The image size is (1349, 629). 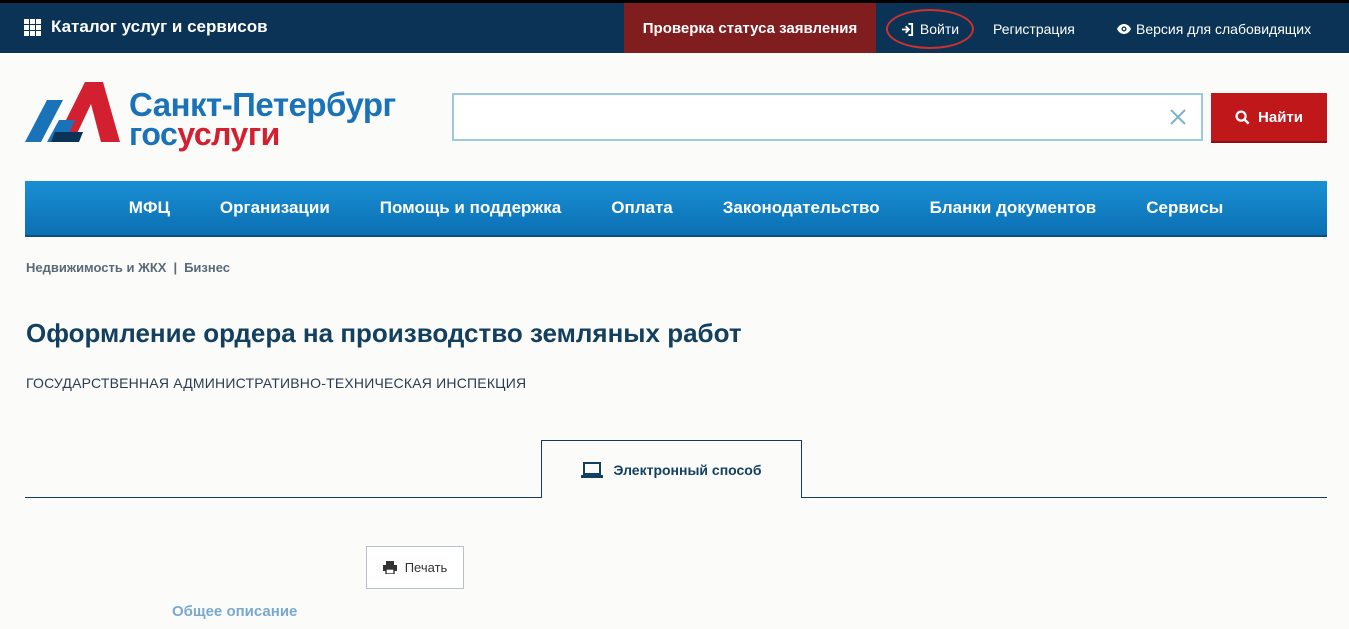 What do you see at coordinates (228, 134) in the screenshot?
I see `logo-gos-part2: услуги` at bounding box center [228, 134].